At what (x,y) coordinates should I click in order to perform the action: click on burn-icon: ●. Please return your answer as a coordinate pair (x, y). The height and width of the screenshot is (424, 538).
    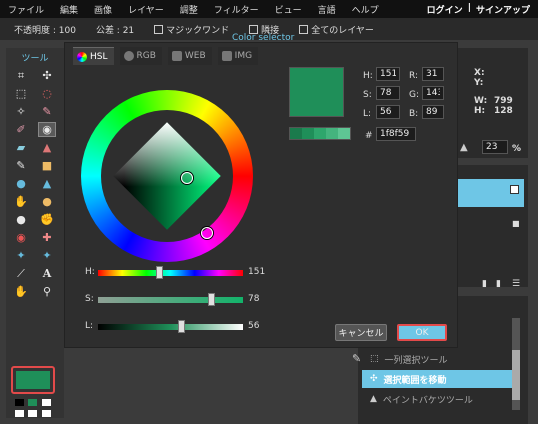
    Looking at the image, I should click on (21, 219).